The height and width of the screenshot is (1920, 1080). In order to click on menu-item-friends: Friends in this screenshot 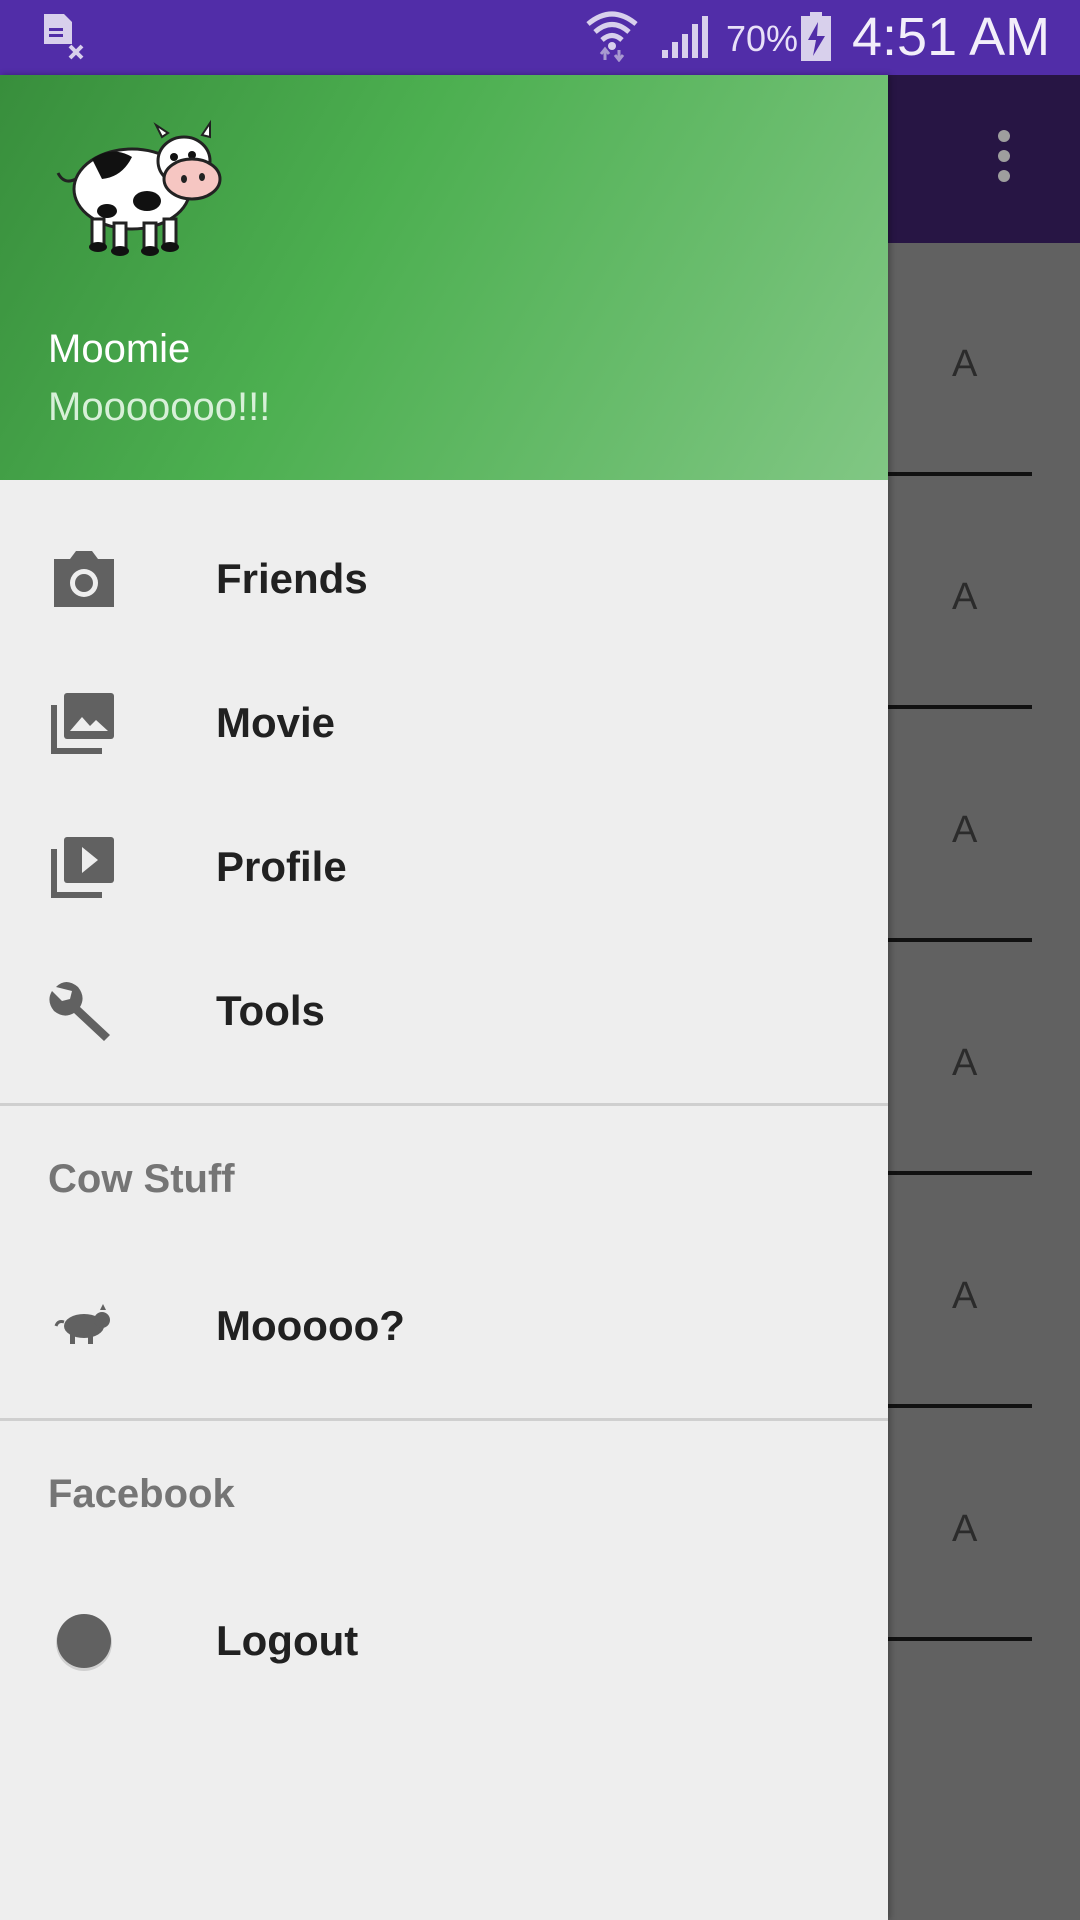, I will do `click(444, 577)`.